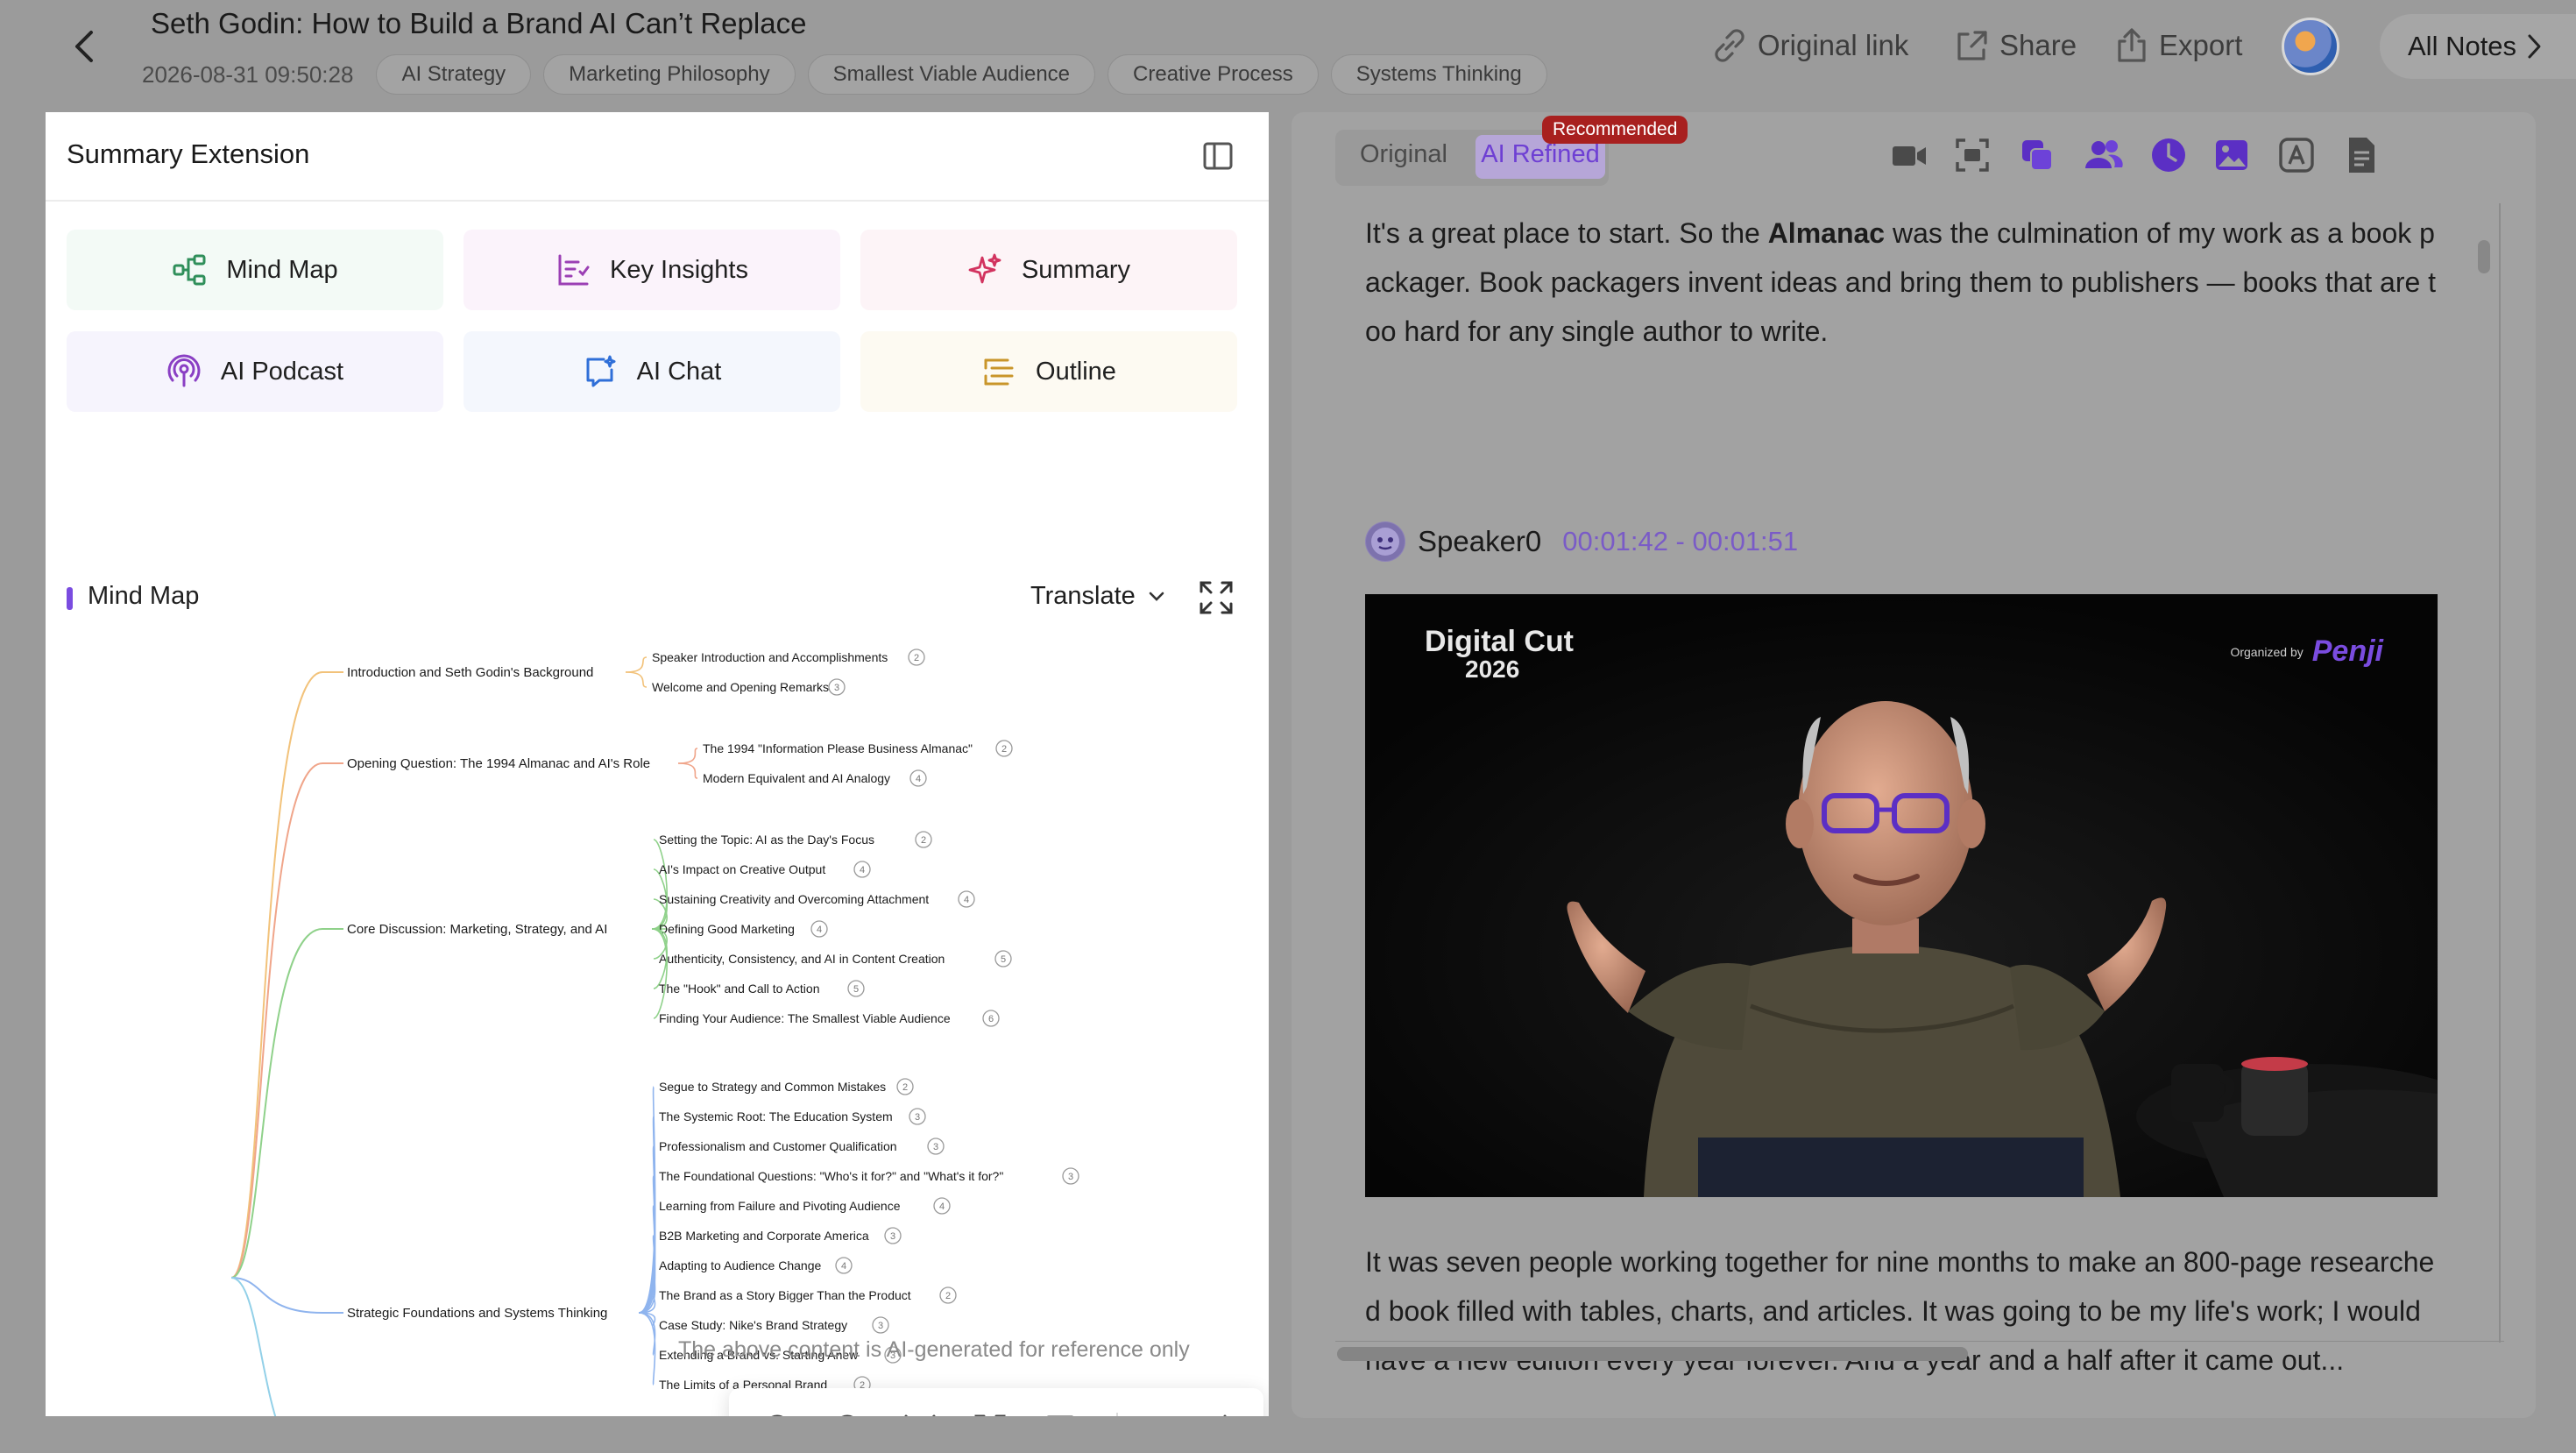  I want to click on zoom-in-icon, so click(780, 1413).